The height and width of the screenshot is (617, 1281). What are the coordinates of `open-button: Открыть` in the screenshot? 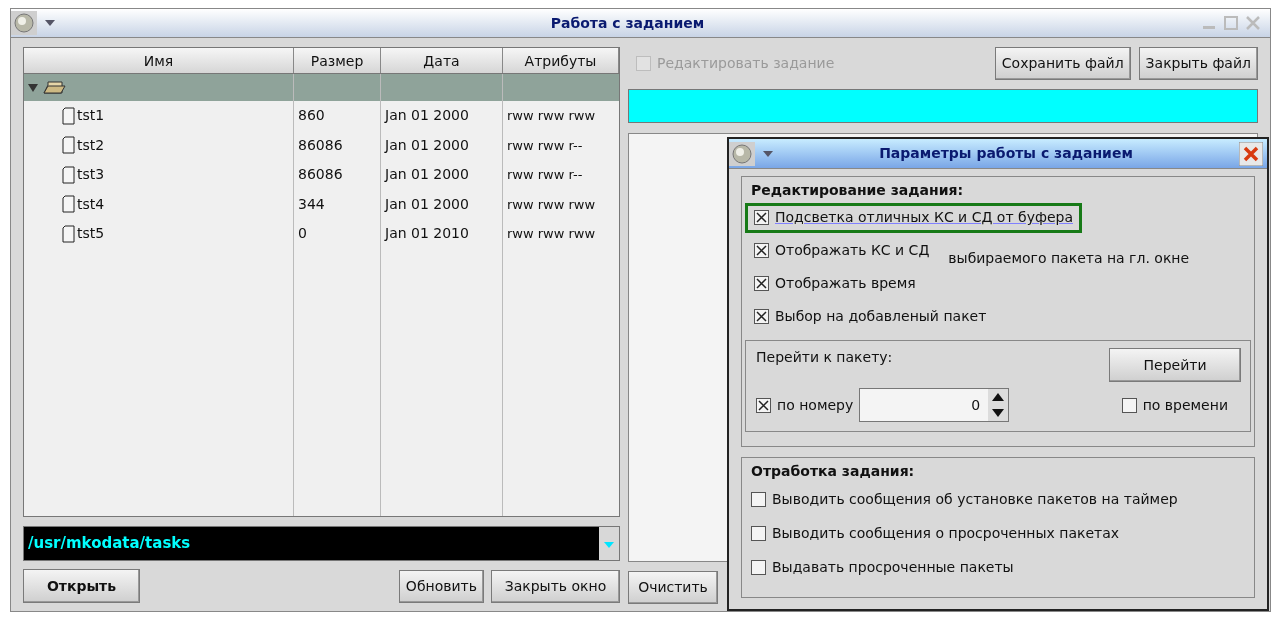 It's located at (81, 586).